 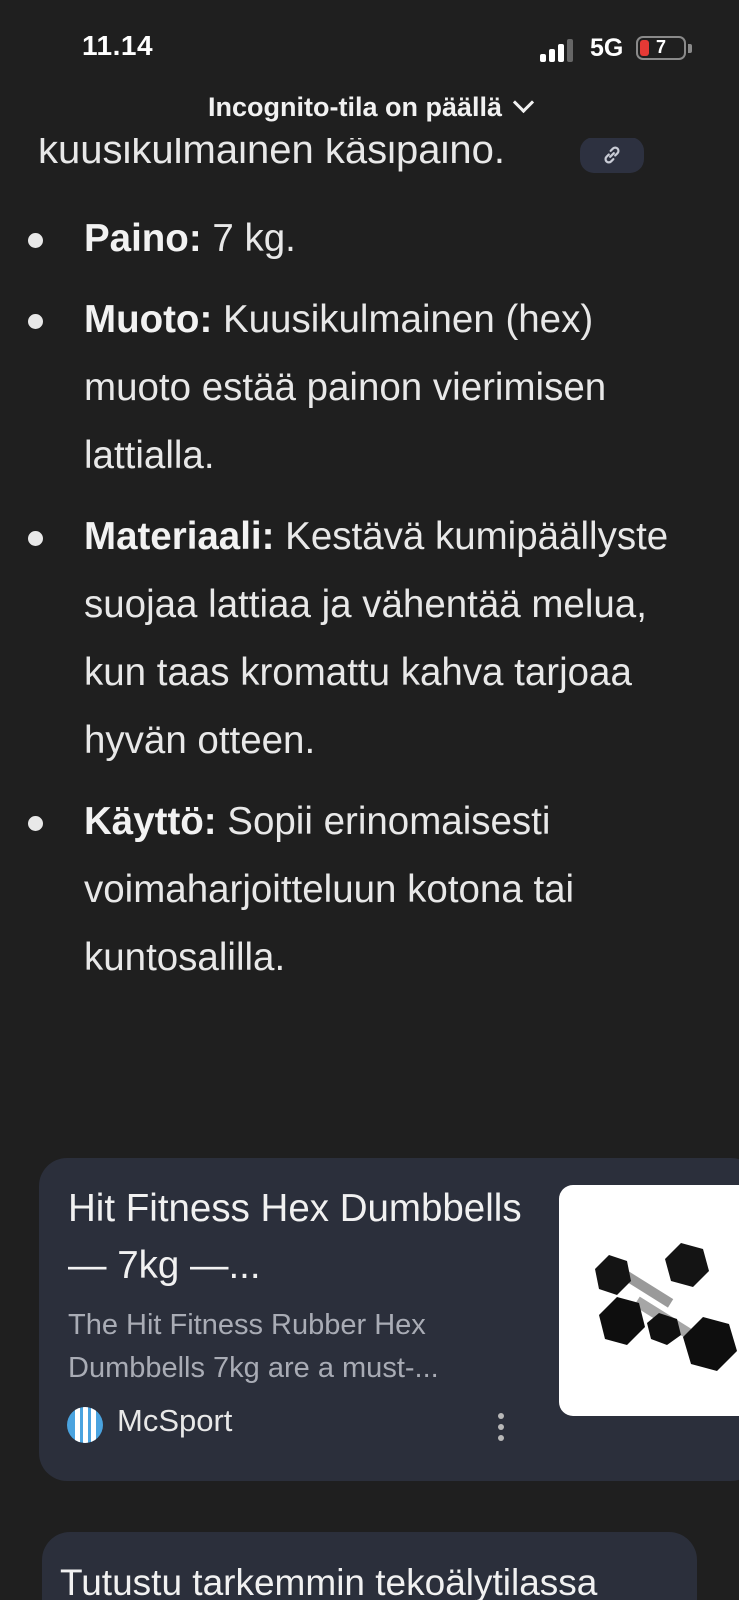 What do you see at coordinates (85, 1425) in the screenshot?
I see `mcsport-logo-icon` at bounding box center [85, 1425].